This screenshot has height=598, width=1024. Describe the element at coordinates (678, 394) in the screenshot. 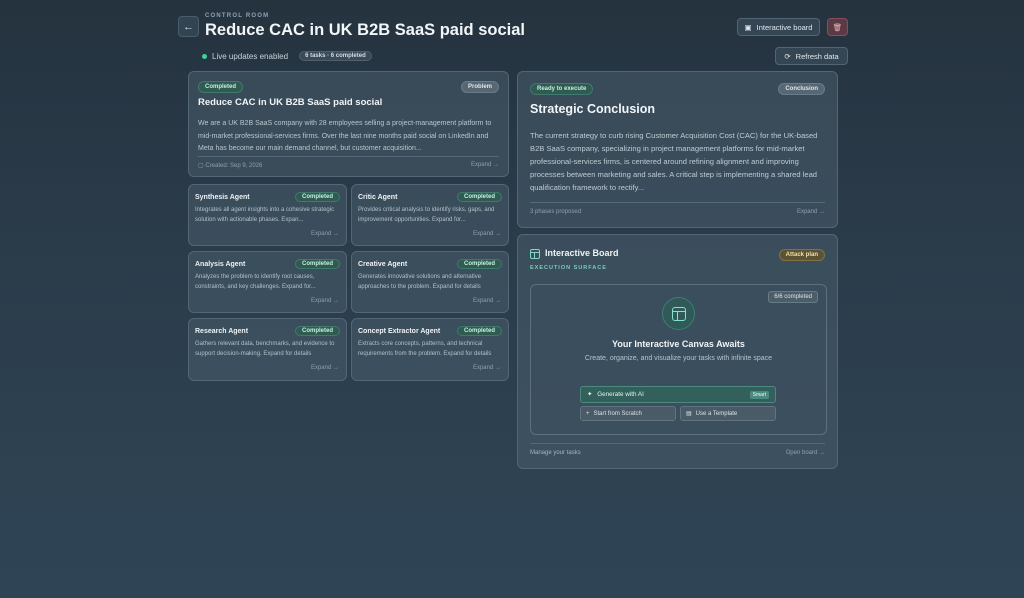

I see `generate-with-ai-button: ✦ Generate with AI Smart` at that location.